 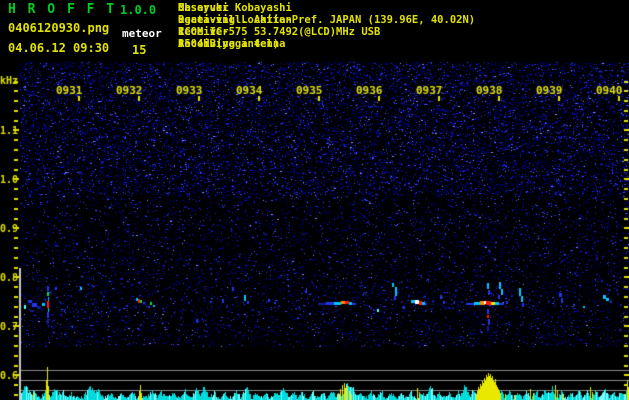 What do you see at coordinates (59, 28) in the screenshot?
I see `filename: 0406120930.png` at bounding box center [59, 28].